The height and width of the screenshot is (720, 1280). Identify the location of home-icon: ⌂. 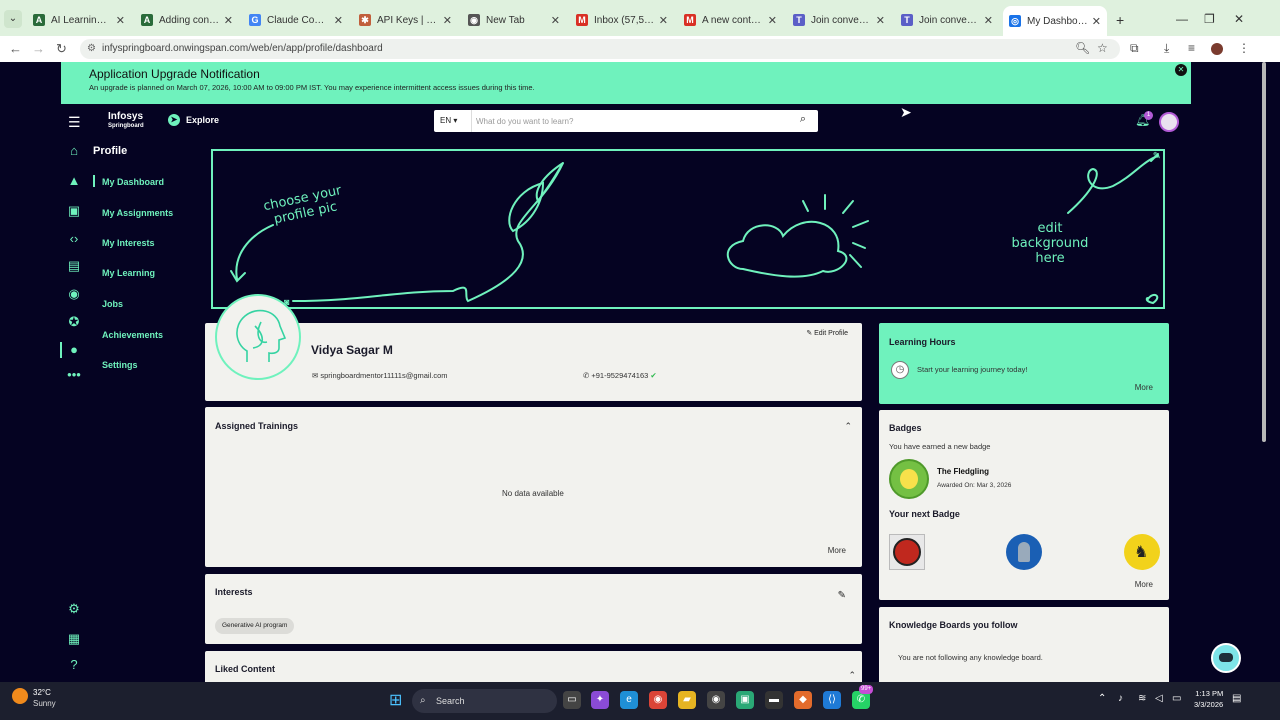
(74, 150).